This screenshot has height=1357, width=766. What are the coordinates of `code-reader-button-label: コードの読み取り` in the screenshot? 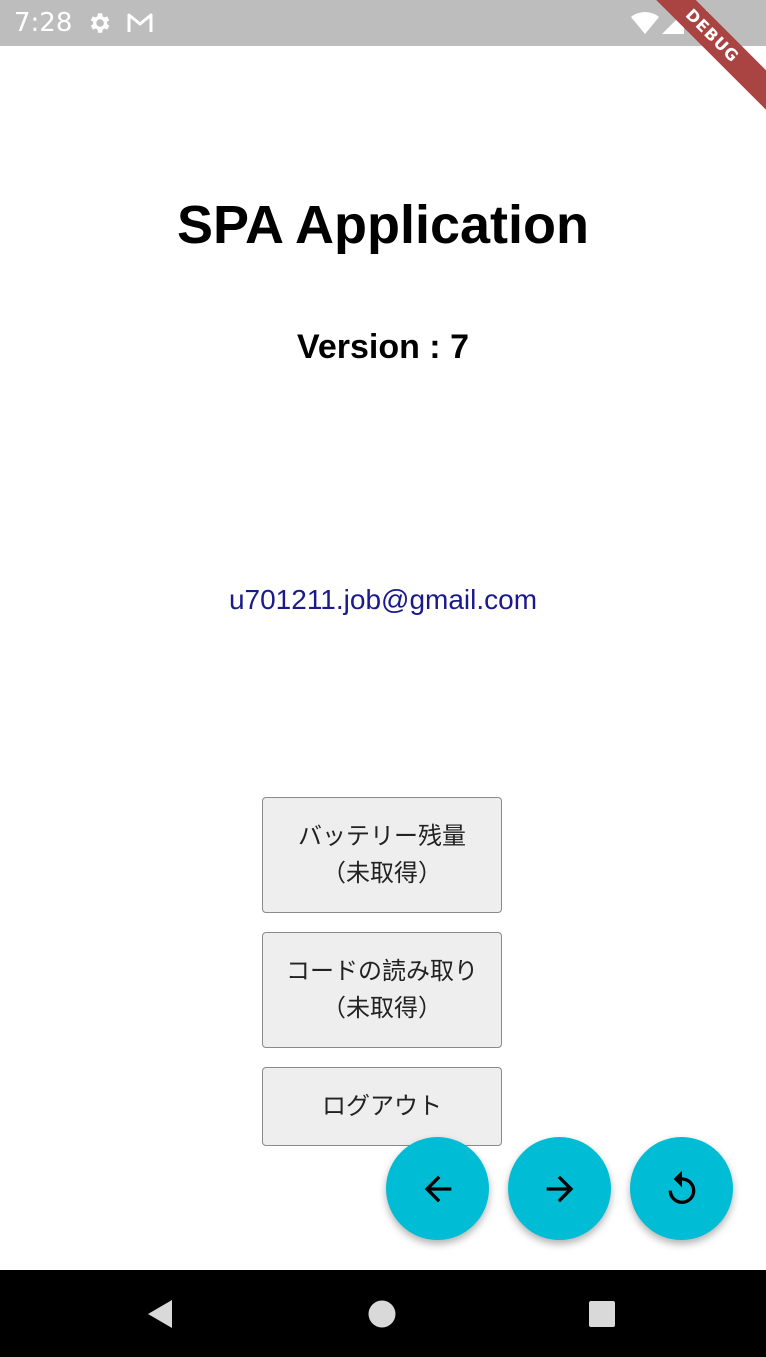 It's located at (382, 971).